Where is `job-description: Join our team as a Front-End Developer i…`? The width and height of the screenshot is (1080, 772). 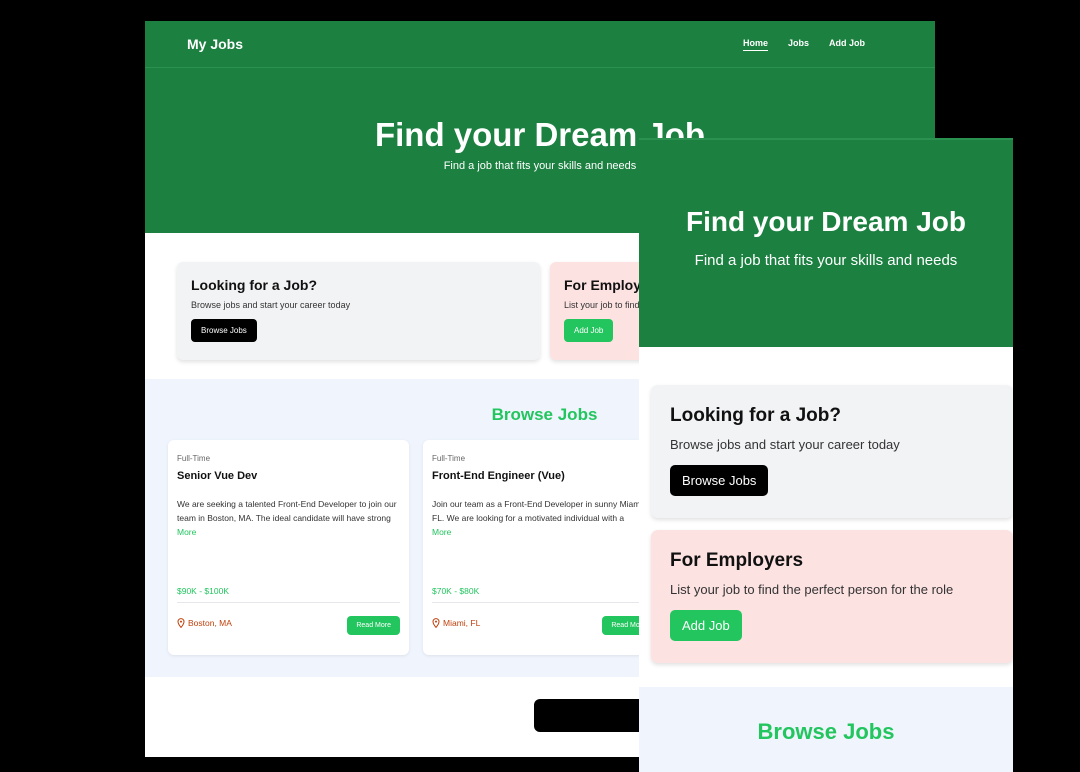
job-description: Join our team as a Front-End Developer i… is located at coordinates (538, 511).